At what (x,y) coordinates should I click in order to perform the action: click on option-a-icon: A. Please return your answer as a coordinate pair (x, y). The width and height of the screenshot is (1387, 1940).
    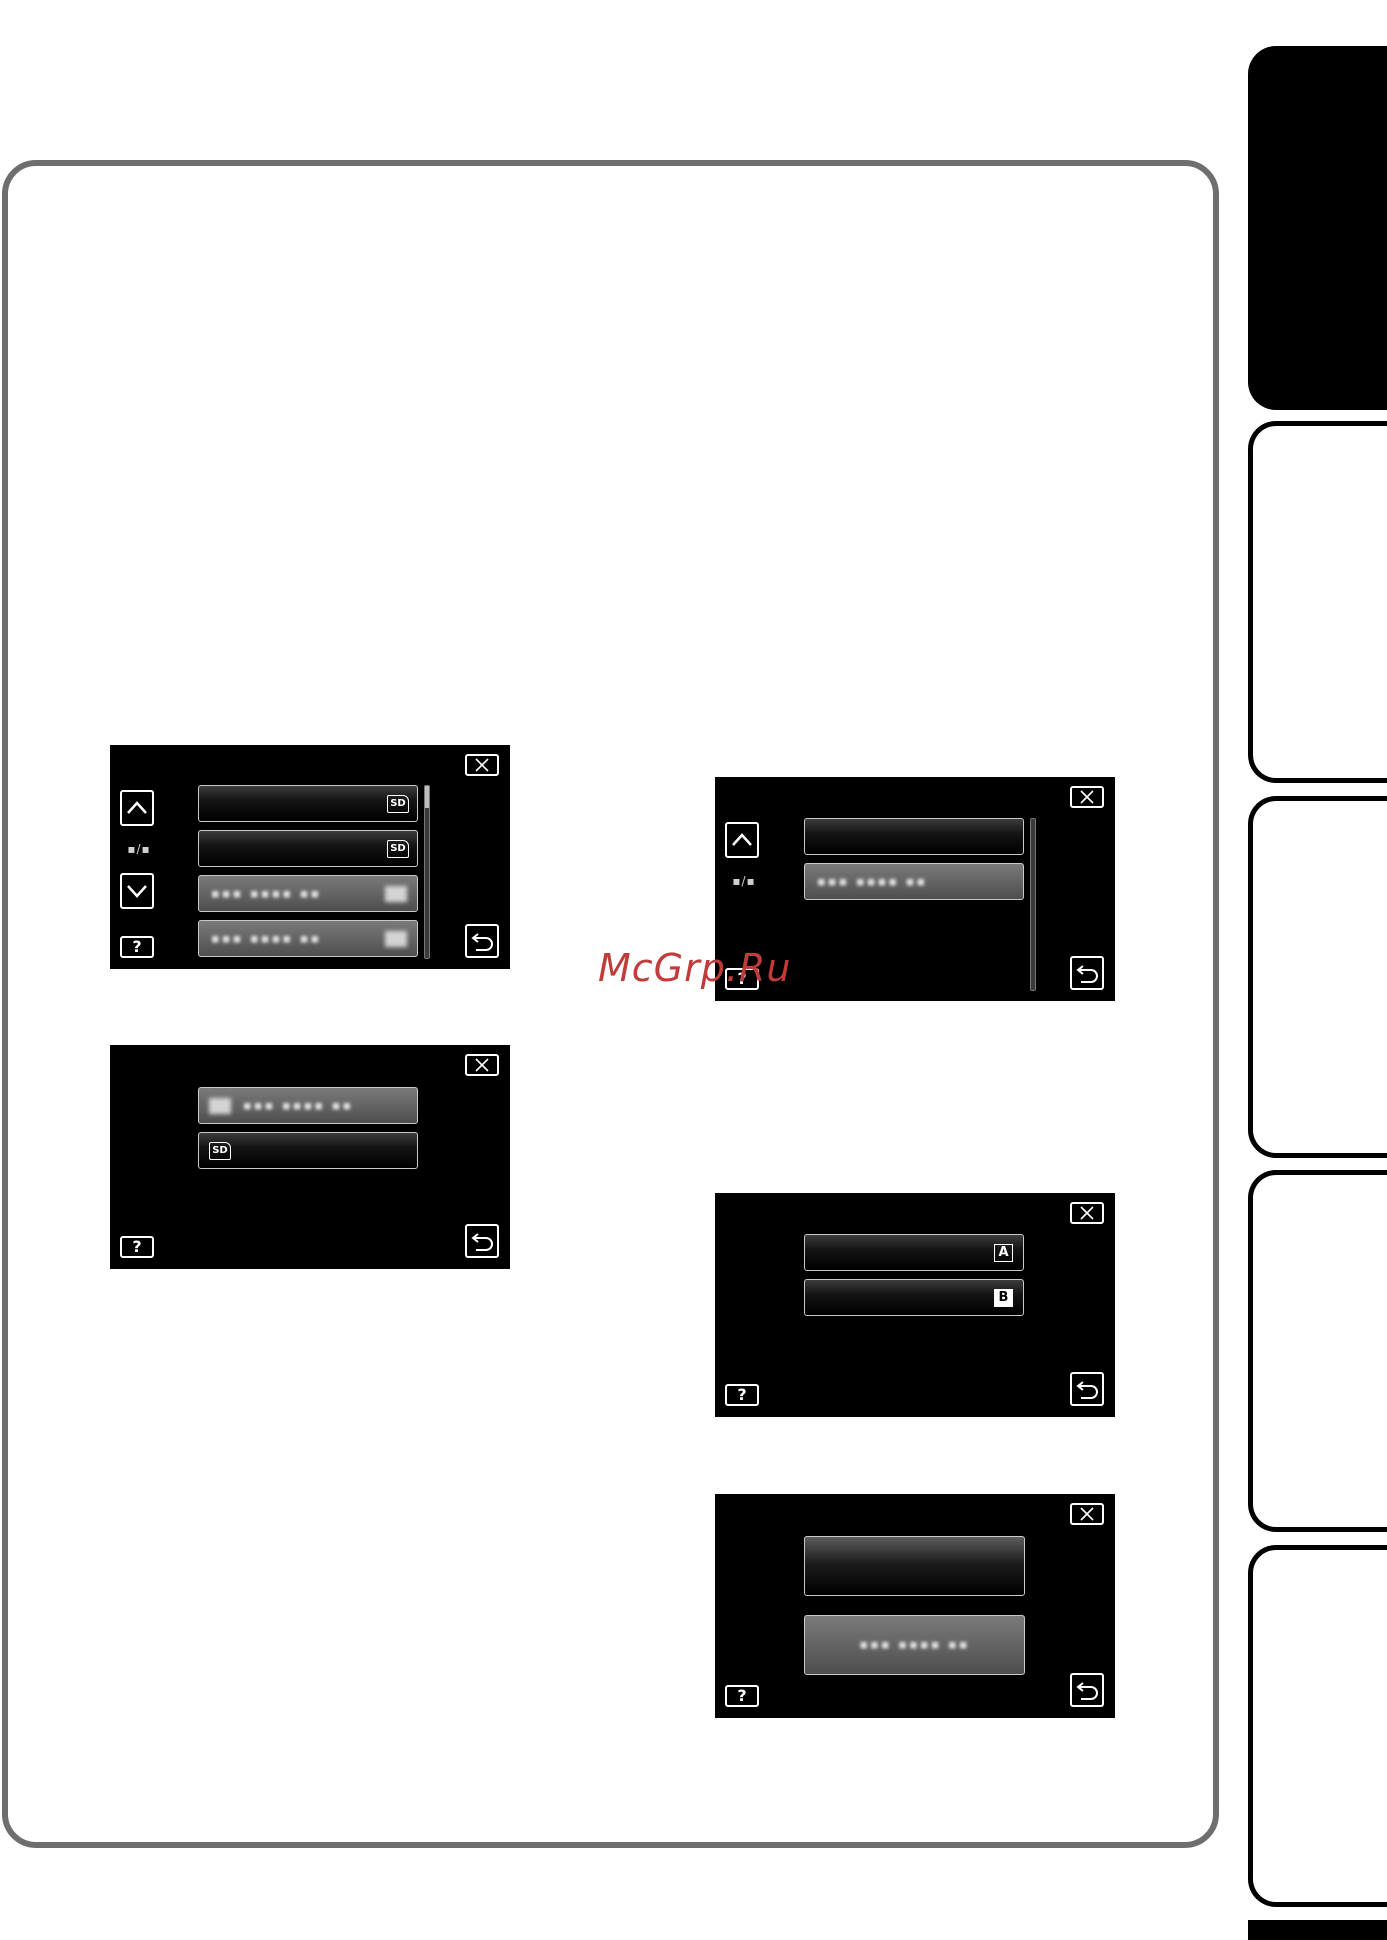
    Looking at the image, I should click on (1003, 1252).